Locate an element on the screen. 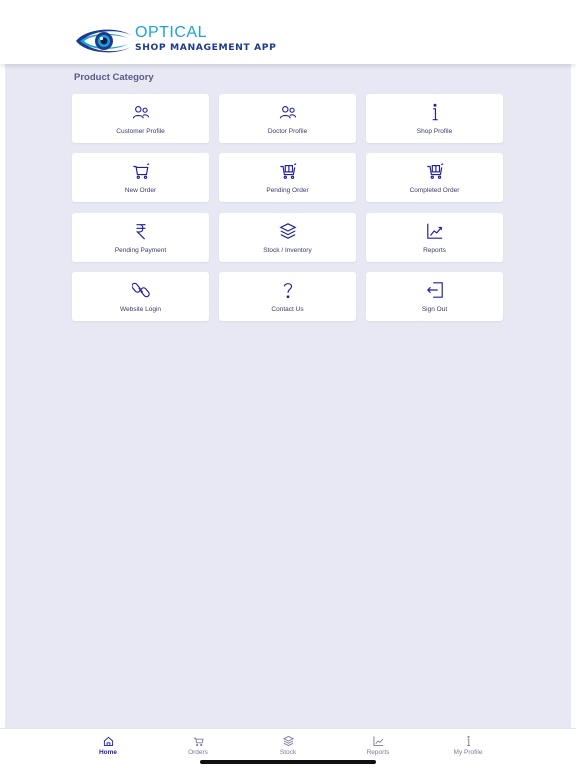  card-customer-profile: Customer Profile is located at coordinates (140, 118).